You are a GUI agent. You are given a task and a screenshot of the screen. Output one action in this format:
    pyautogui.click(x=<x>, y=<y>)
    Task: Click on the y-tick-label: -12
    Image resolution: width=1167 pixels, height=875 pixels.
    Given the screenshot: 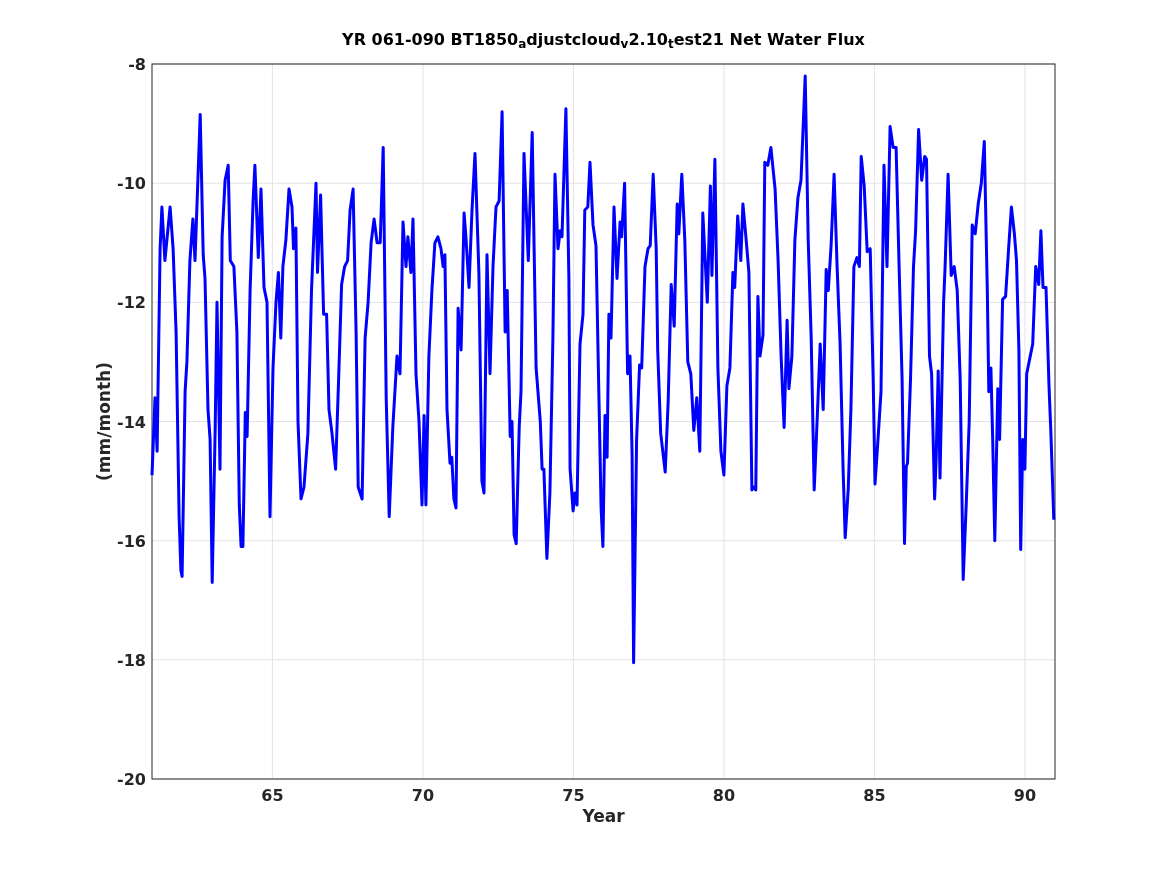 What is the action you would take?
    pyautogui.click(x=131, y=303)
    